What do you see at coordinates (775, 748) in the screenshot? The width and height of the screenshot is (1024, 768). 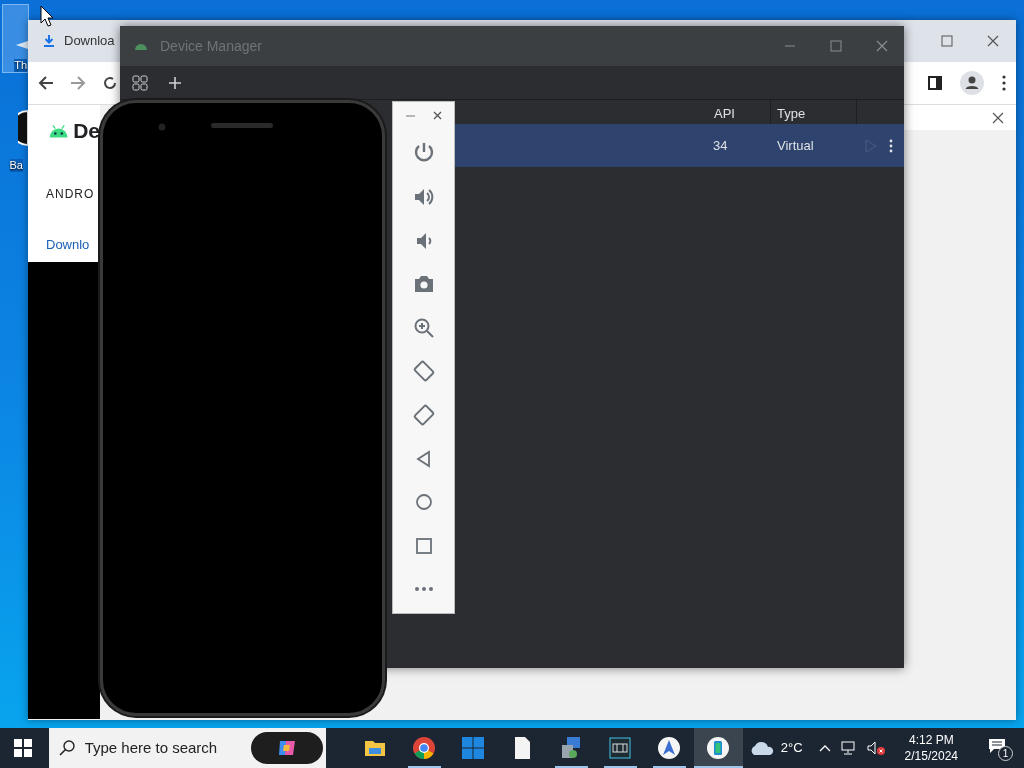 I see `weather-button: 2°C` at bounding box center [775, 748].